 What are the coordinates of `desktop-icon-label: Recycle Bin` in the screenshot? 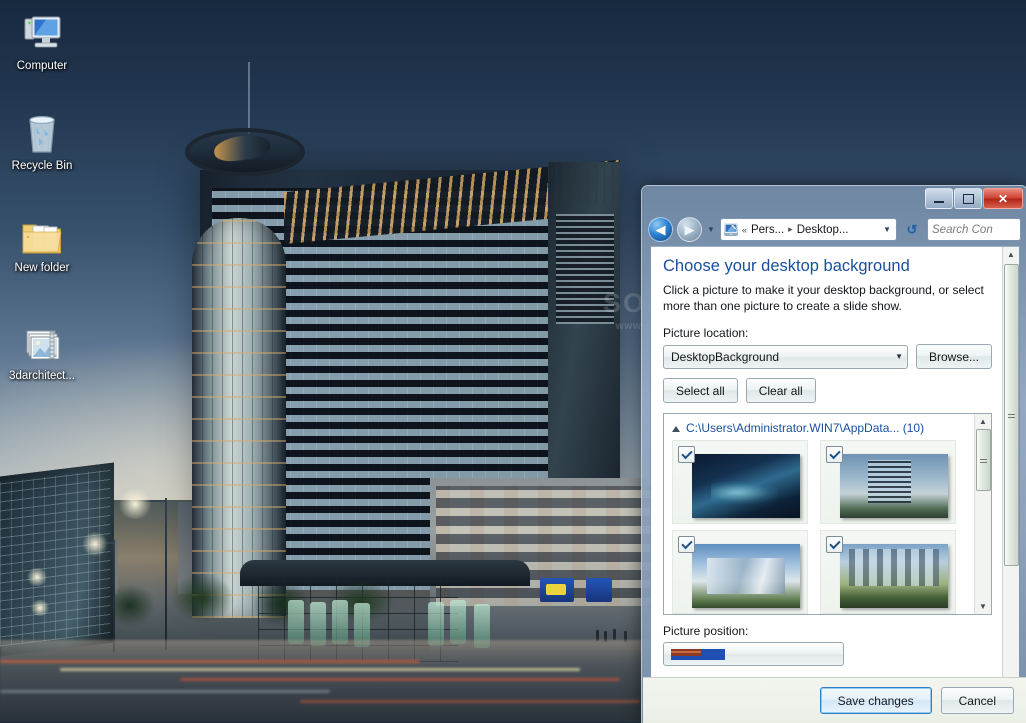 It's located at (42, 166).